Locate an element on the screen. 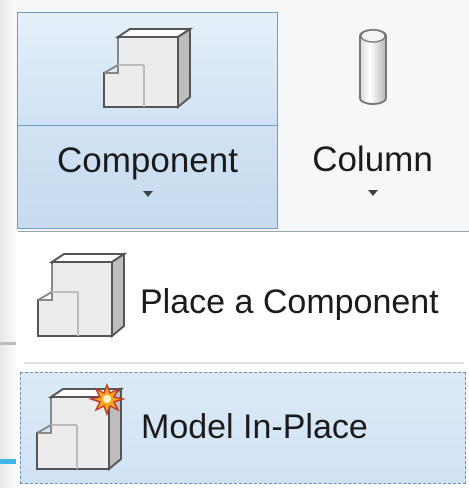  edge-divider is located at coordinates (8, 343).